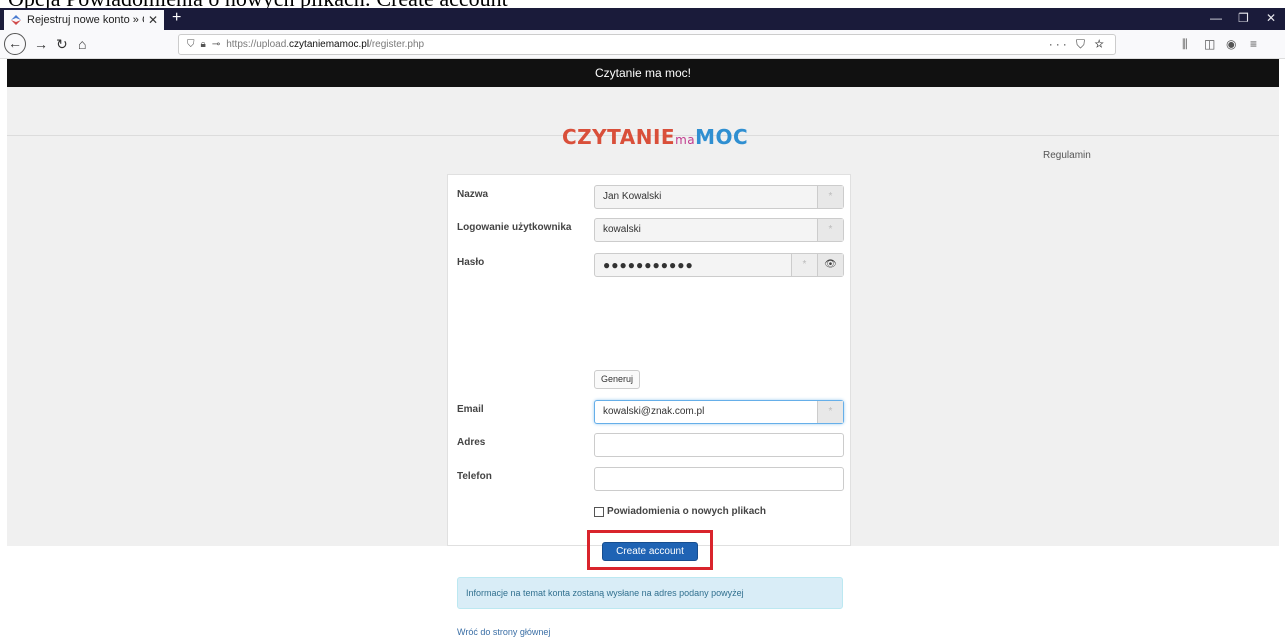 Image resolution: width=1285 pixels, height=637 pixels. I want to click on back-to-home-link: Wróć do strony głównej, so click(503, 632).